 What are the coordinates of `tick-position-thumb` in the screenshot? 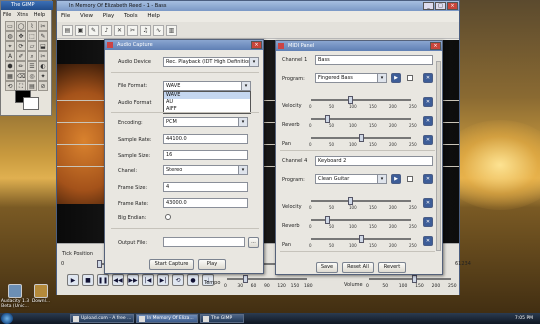 It's located at (99, 264).